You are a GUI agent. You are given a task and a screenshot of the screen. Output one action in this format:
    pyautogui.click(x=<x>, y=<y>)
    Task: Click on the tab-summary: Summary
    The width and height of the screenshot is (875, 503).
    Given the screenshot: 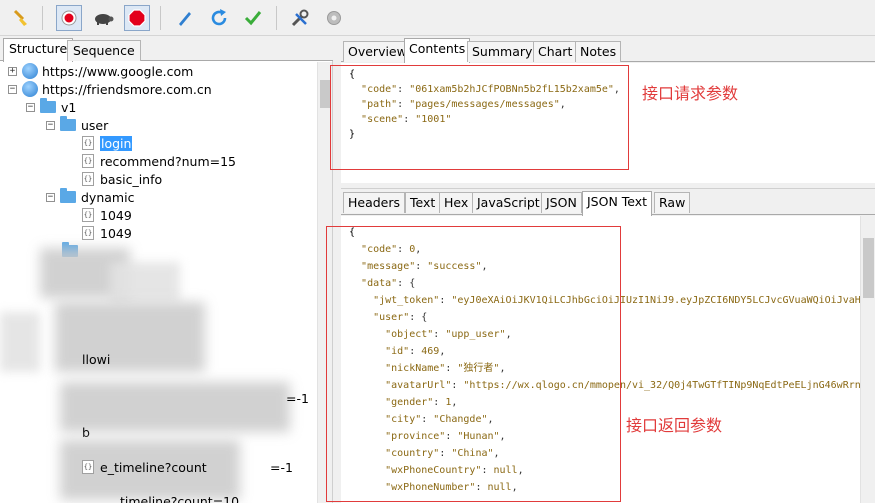 What is the action you would take?
    pyautogui.click(x=502, y=51)
    